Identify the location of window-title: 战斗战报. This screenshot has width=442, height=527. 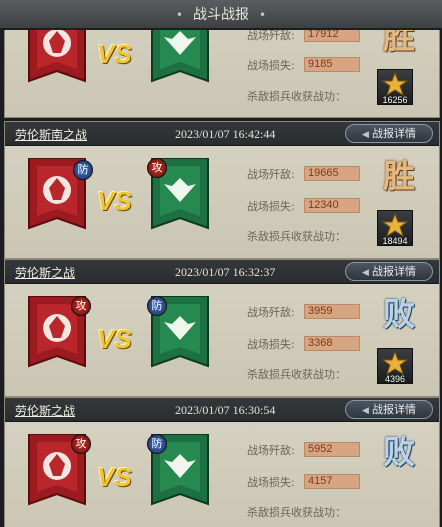
(221, 15).